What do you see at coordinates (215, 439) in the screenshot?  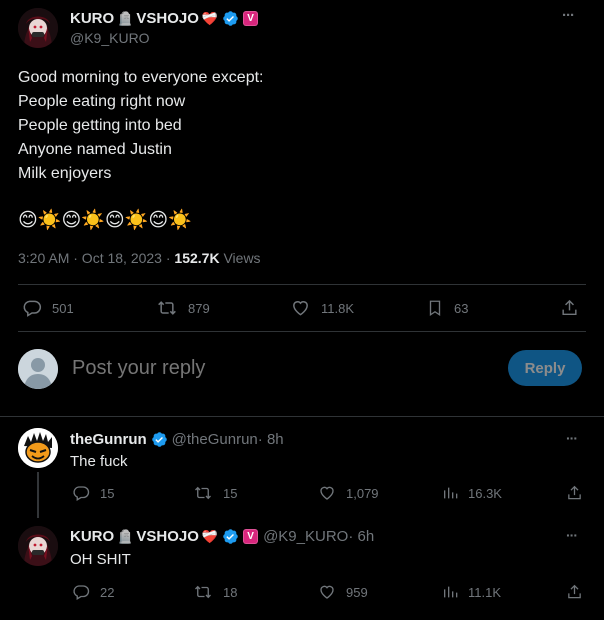 I see `reply-handle: @theGunrun` at bounding box center [215, 439].